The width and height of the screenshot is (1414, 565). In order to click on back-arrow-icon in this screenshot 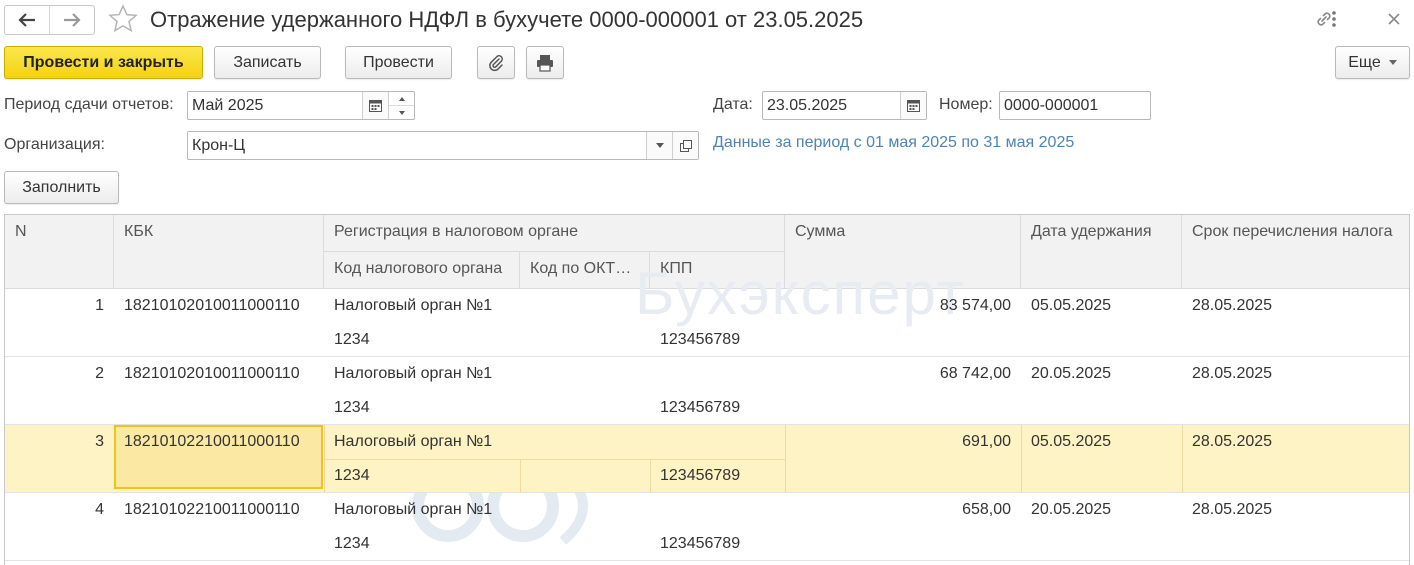, I will do `click(26, 20)`.